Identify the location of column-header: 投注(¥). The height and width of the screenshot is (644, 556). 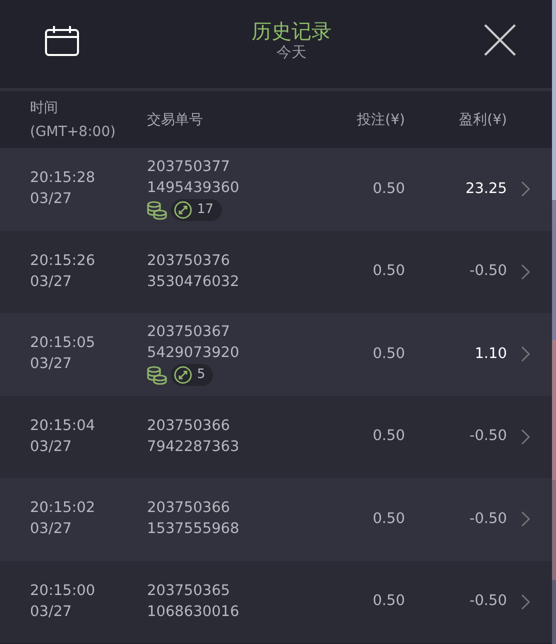
(381, 120).